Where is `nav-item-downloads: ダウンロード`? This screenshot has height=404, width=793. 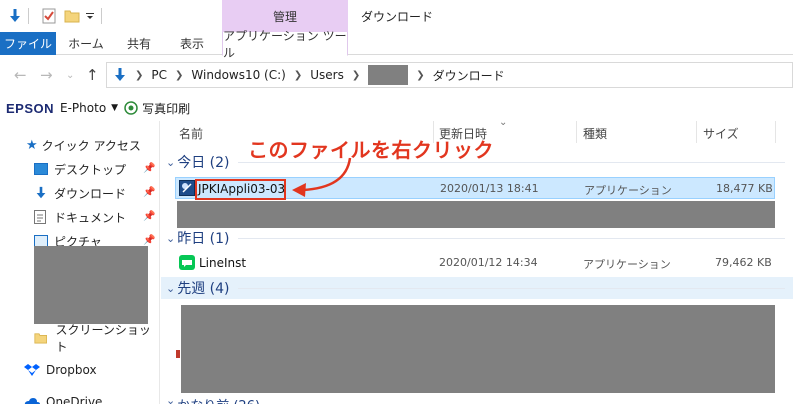
nav-item-downloads: ダウンロード is located at coordinates (80, 193).